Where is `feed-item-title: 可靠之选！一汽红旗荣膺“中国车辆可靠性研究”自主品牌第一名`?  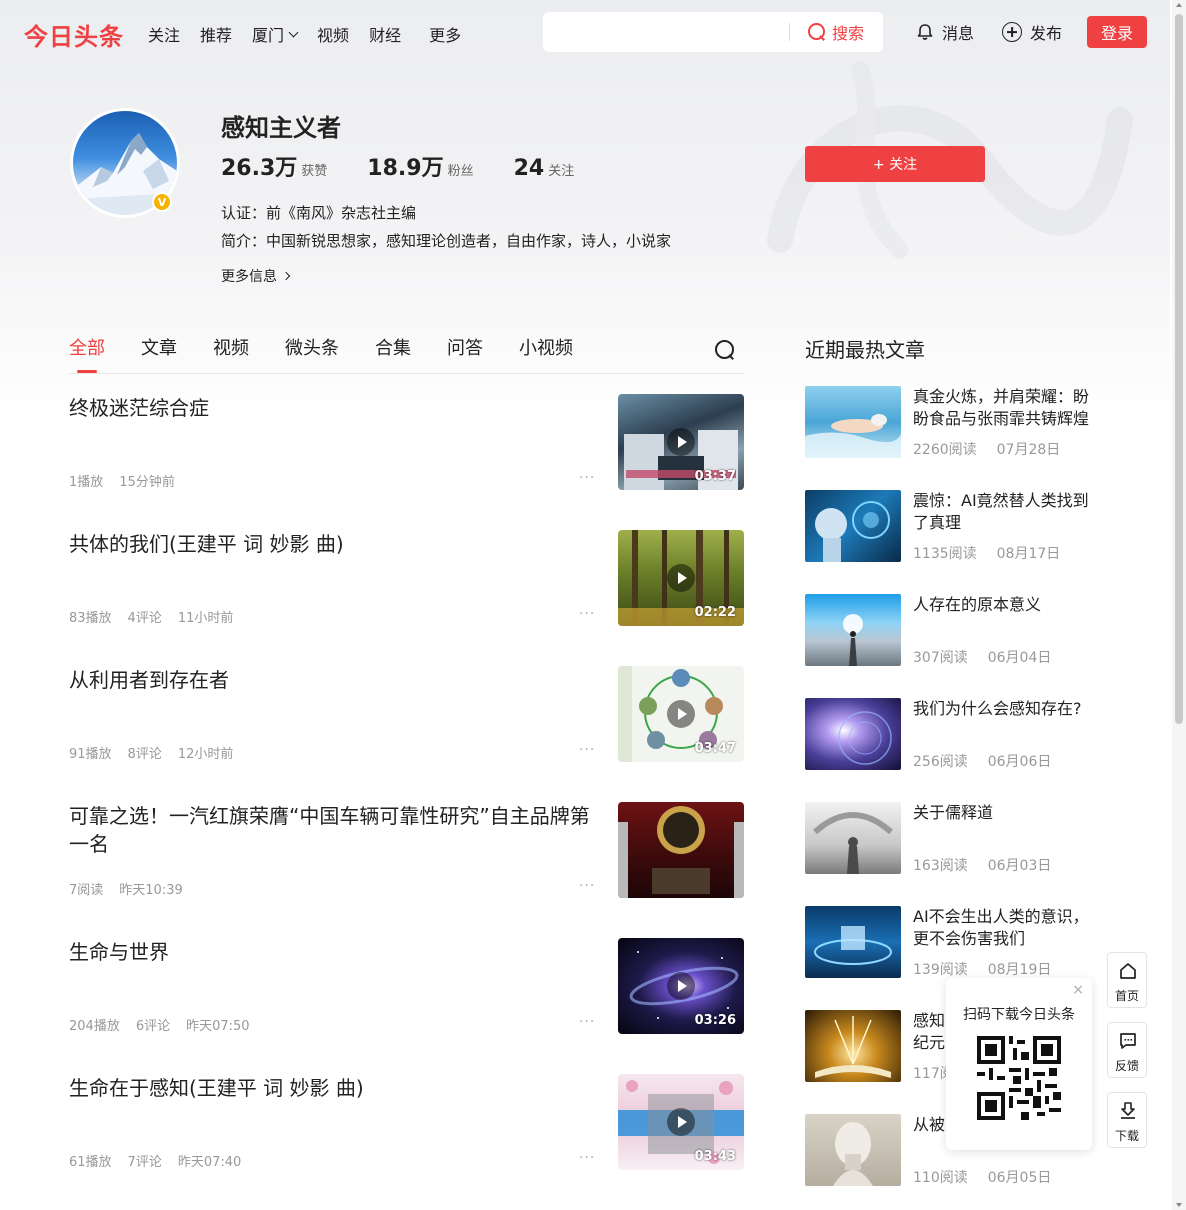
feed-item-title: 可靠之选！一汽红旗荣膺“中国车辆可靠性研究”自主品牌第一名 is located at coordinates (331, 830).